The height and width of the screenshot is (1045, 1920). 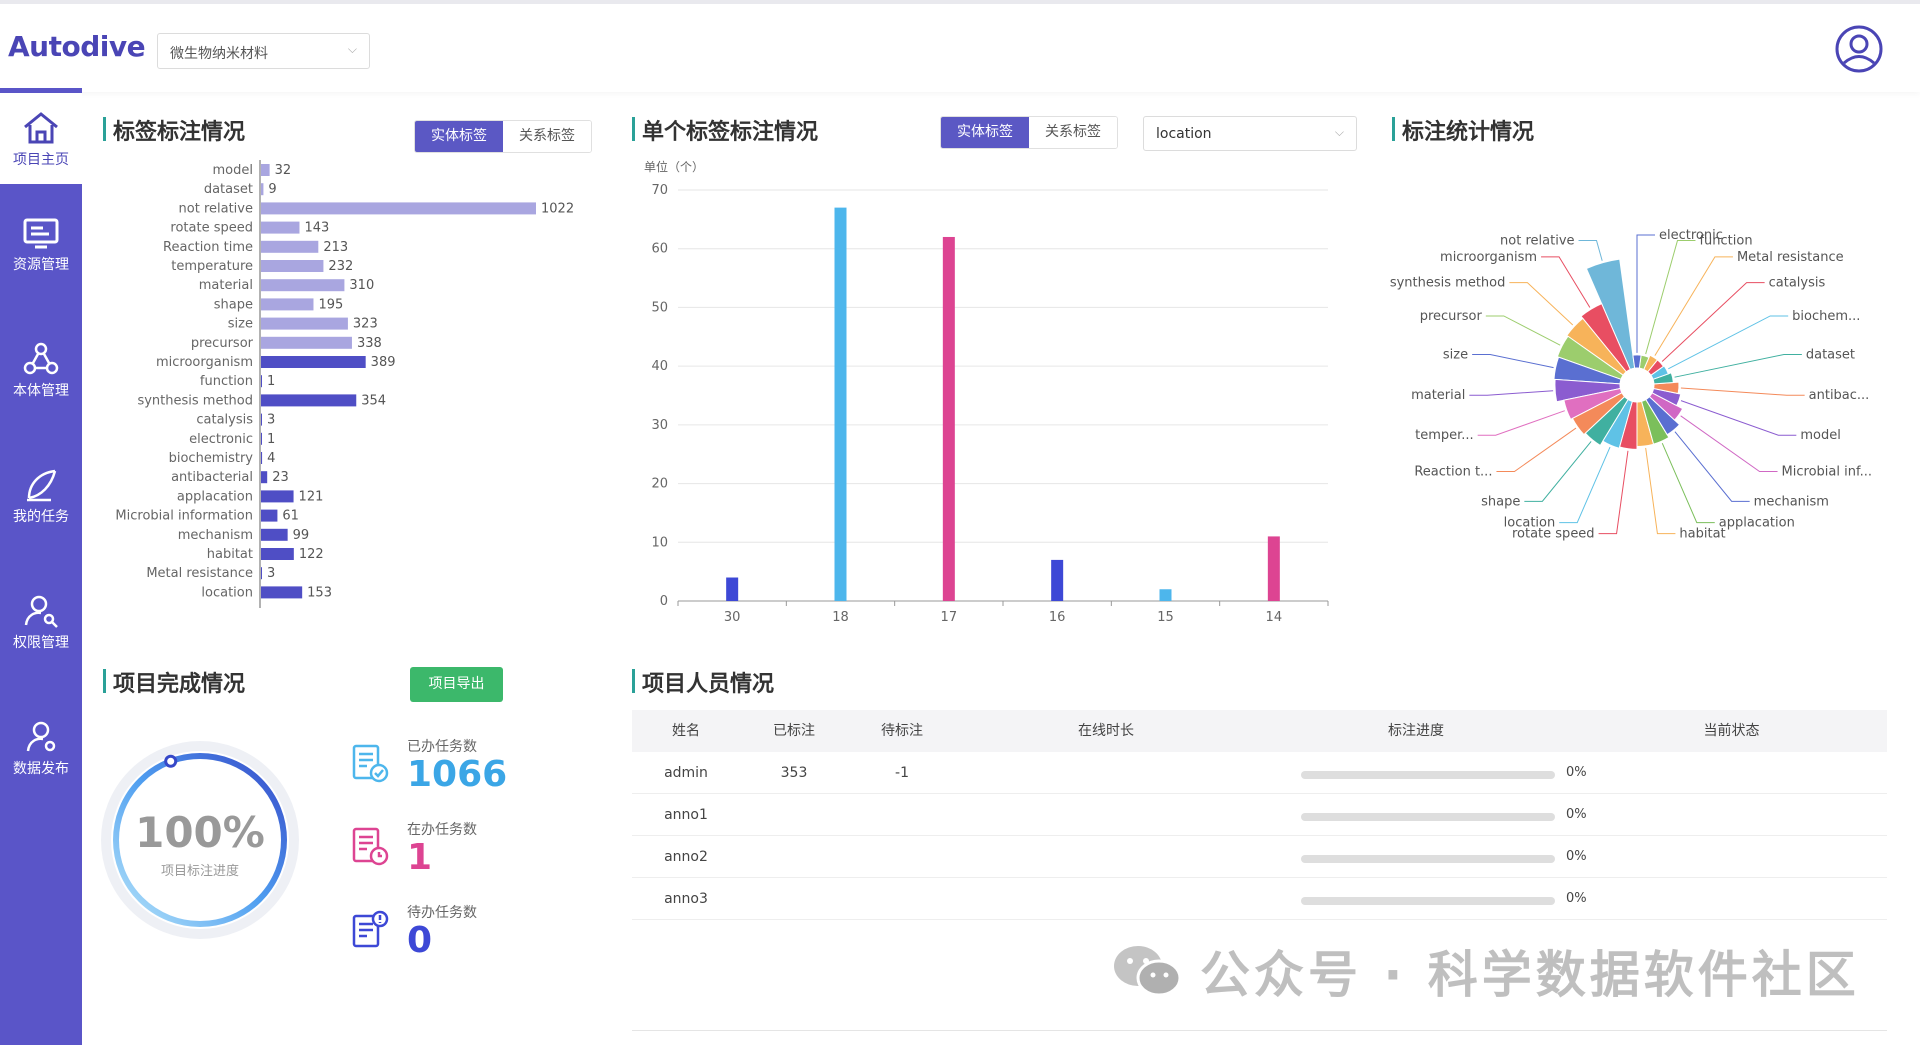 What do you see at coordinates (659, 366) in the screenshot?
I see `y-tick-label: 40` at bounding box center [659, 366].